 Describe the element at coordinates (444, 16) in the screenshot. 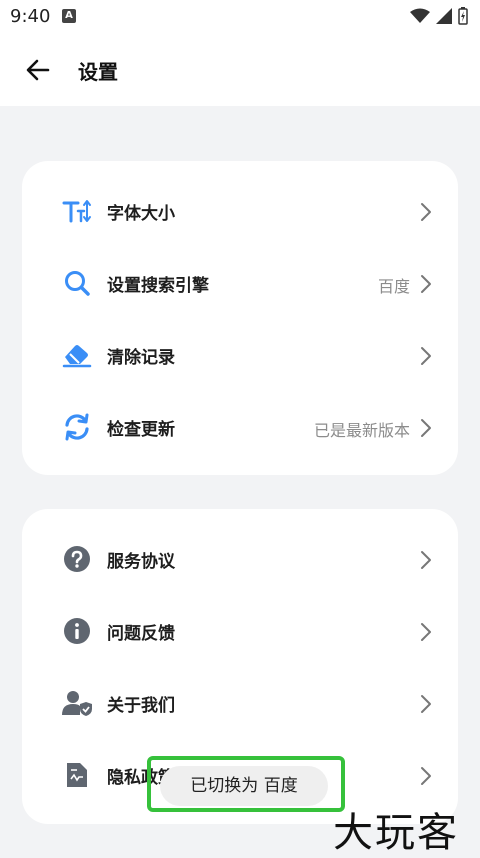

I see `signal-icon` at that location.